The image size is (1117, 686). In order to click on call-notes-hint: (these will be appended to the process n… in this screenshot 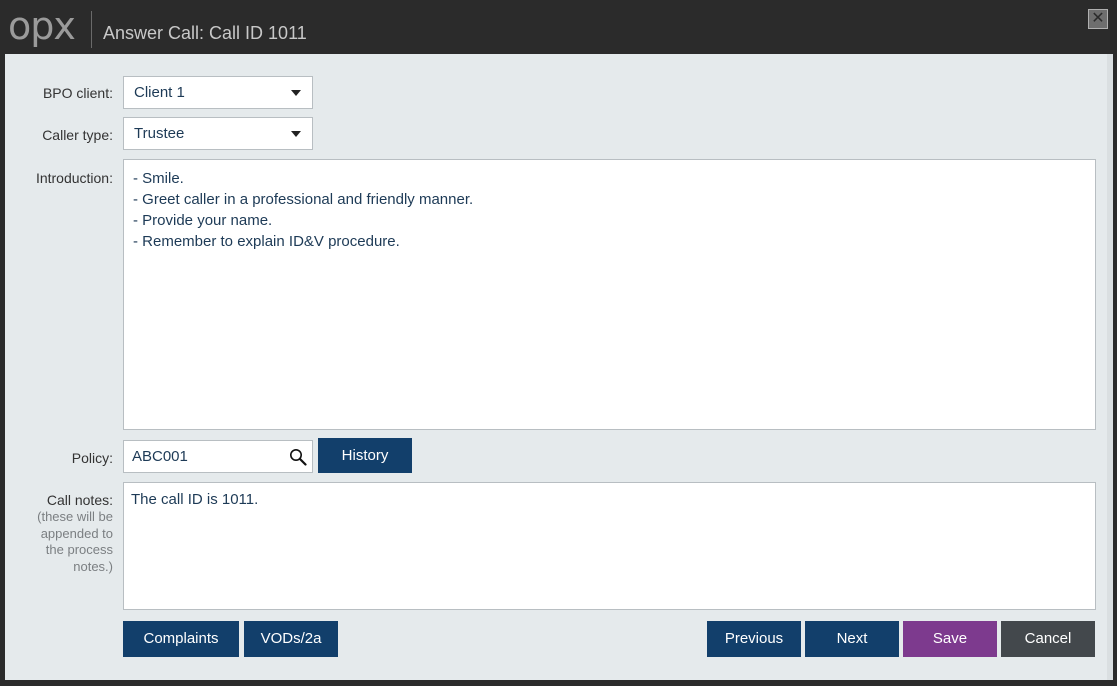, I will do `click(59, 542)`.